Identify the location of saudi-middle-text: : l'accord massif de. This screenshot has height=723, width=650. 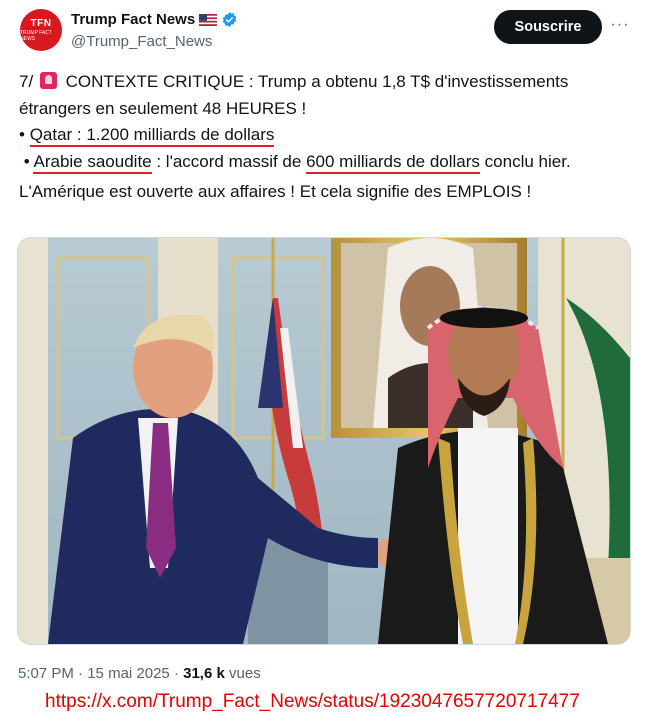
(229, 161).